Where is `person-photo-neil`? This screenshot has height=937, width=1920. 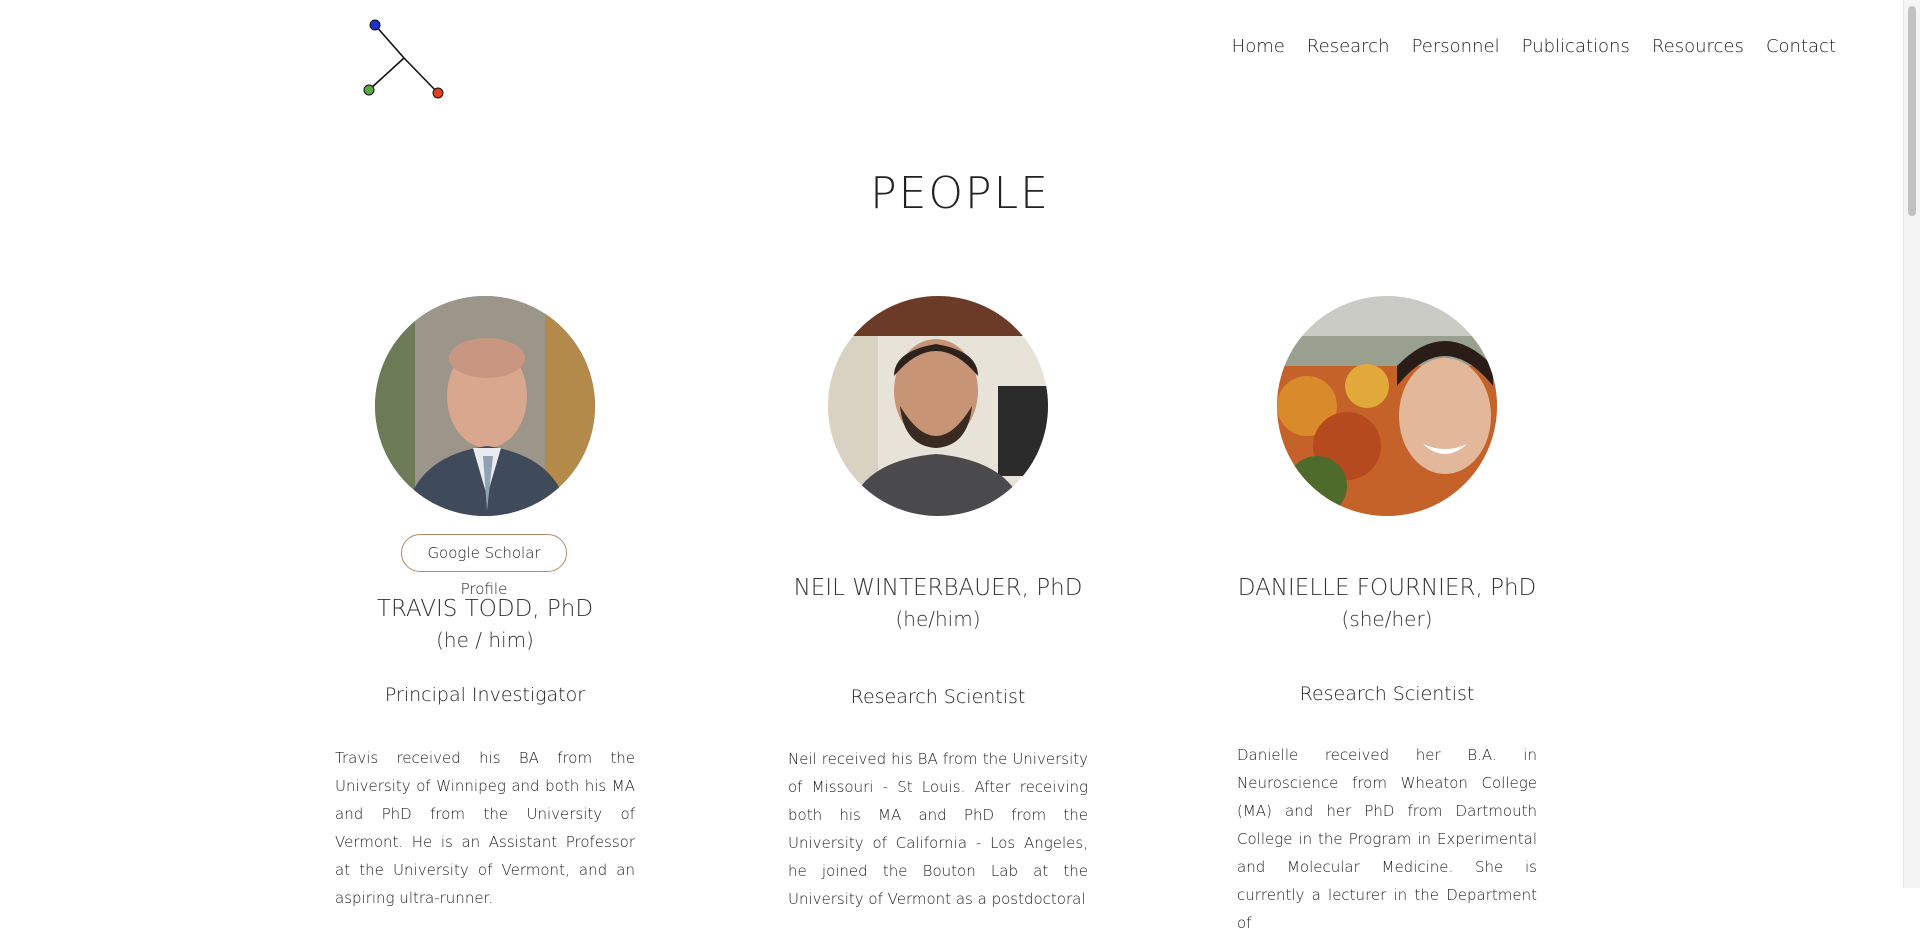
person-photo-neil is located at coordinates (938, 406).